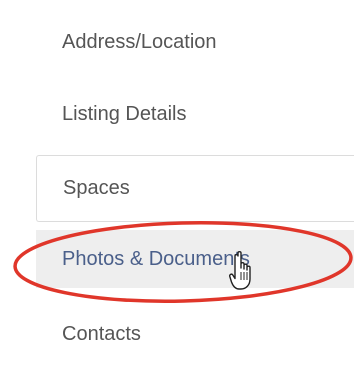  I want to click on sidebar-item-contacts: Contacts, so click(177, 334).